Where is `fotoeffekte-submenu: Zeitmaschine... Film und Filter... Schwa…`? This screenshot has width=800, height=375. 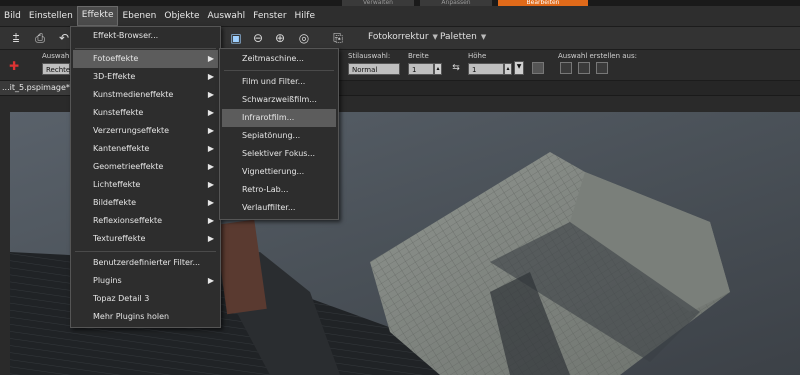 fotoeffekte-submenu: Zeitmaschine... Film und Filter... Schwa… is located at coordinates (279, 134).